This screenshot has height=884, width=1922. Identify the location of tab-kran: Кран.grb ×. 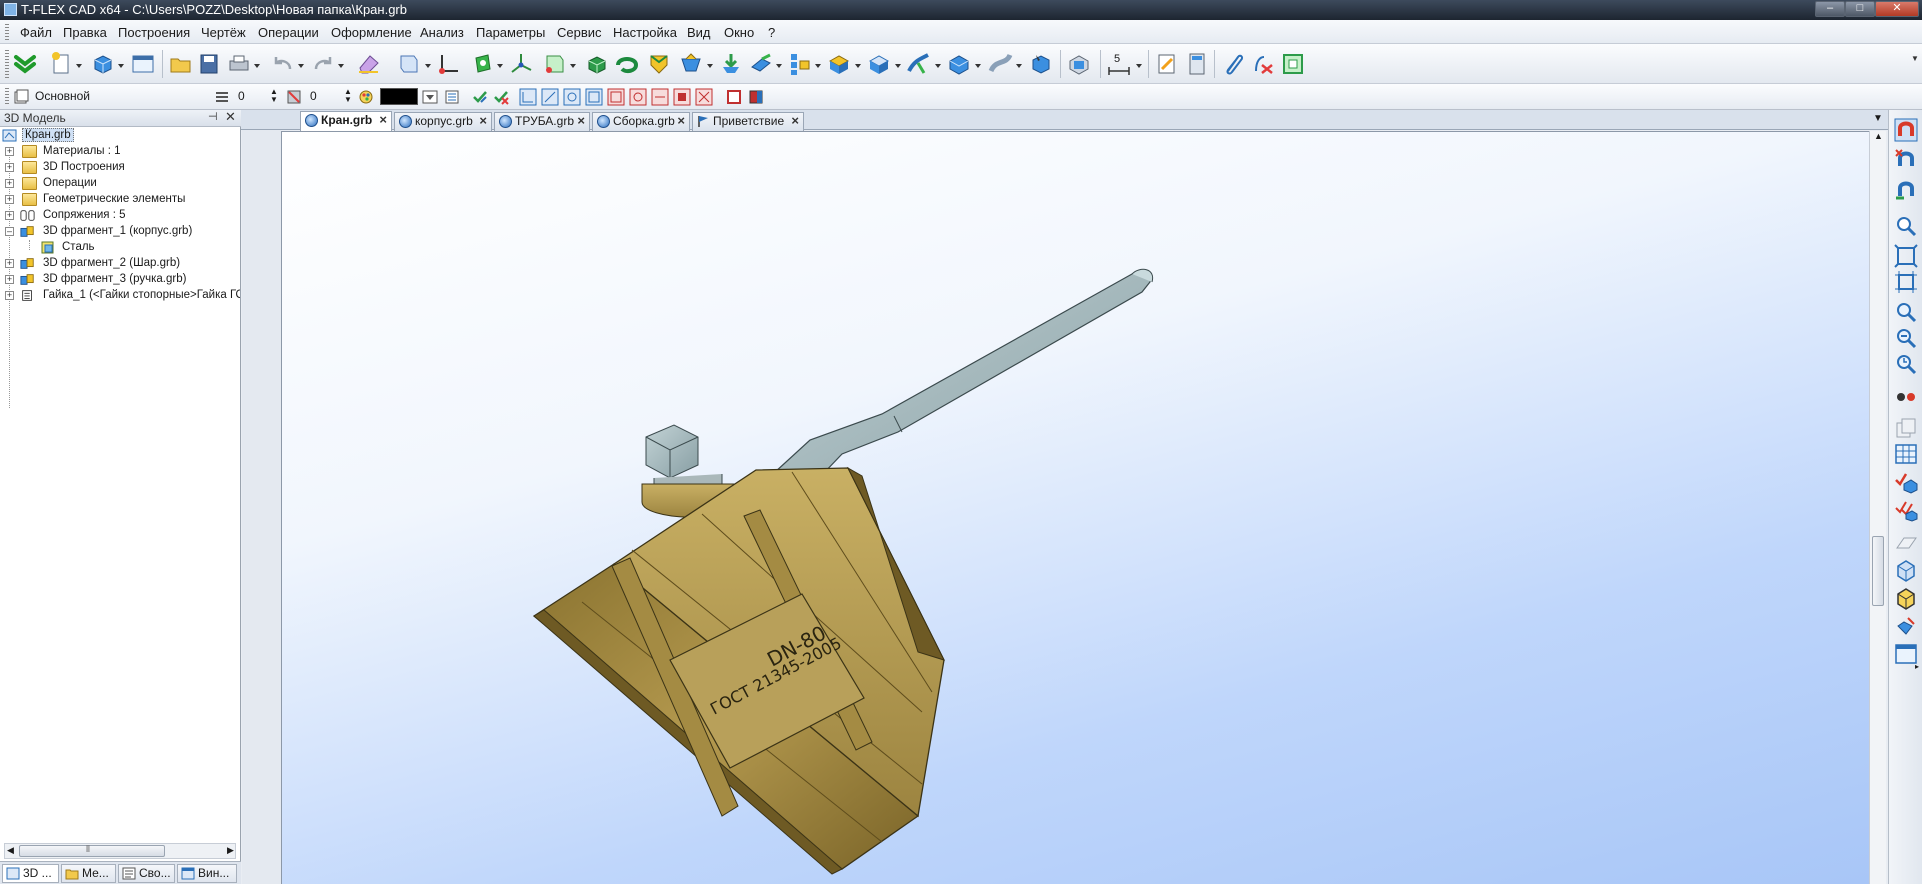
(346, 121).